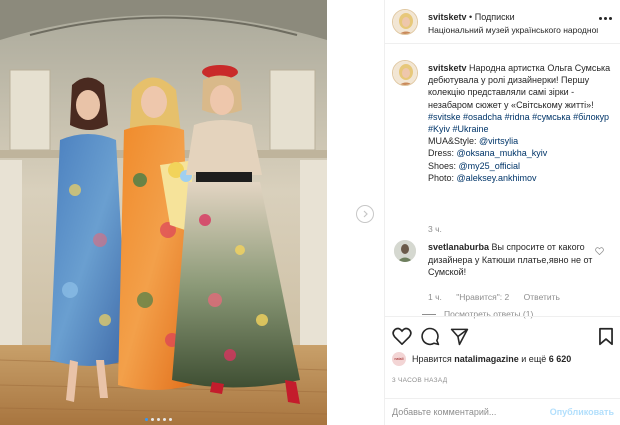 The image size is (620, 425). What do you see at coordinates (441, 153) in the screenshot?
I see `credit-label: Dress:` at bounding box center [441, 153].